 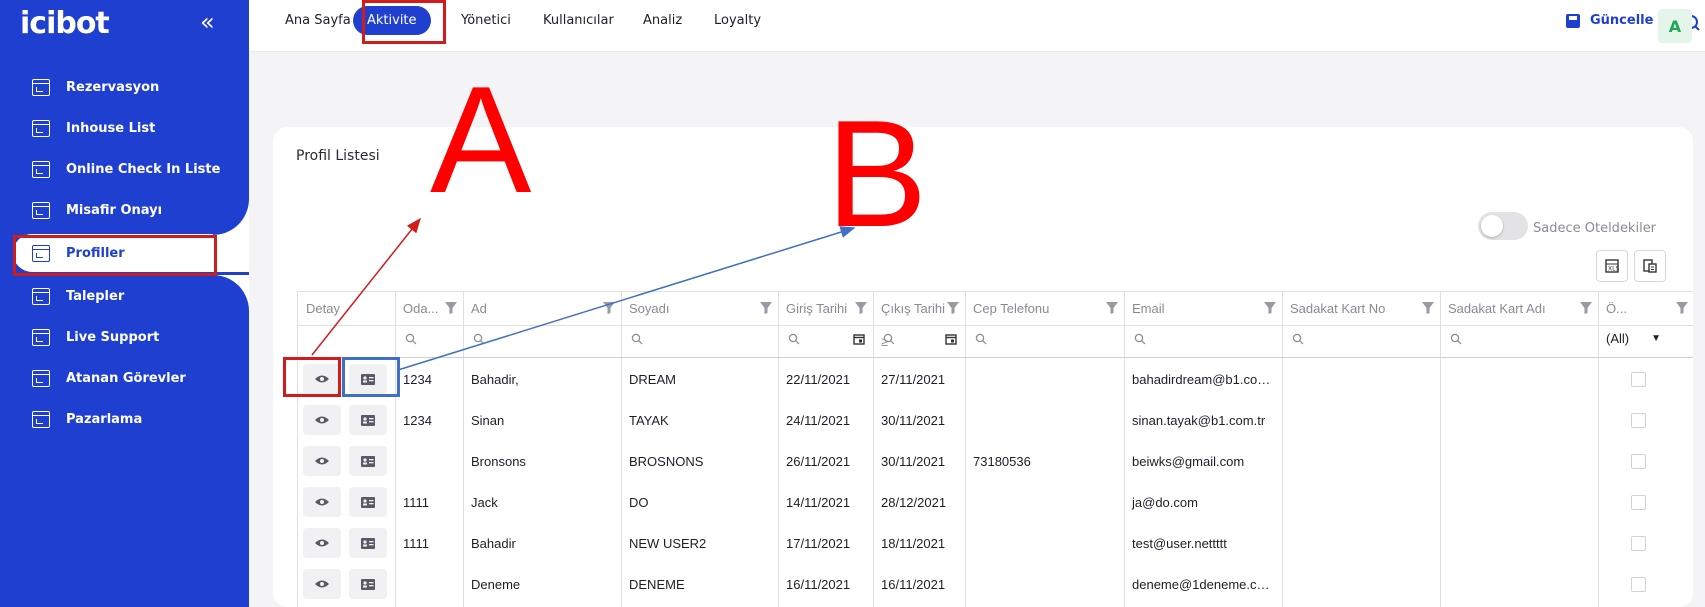 What do you see at coordinates (1650, 266) in the screenshot?
I see `column-chooser-button` at bounding box center [1650, 266].